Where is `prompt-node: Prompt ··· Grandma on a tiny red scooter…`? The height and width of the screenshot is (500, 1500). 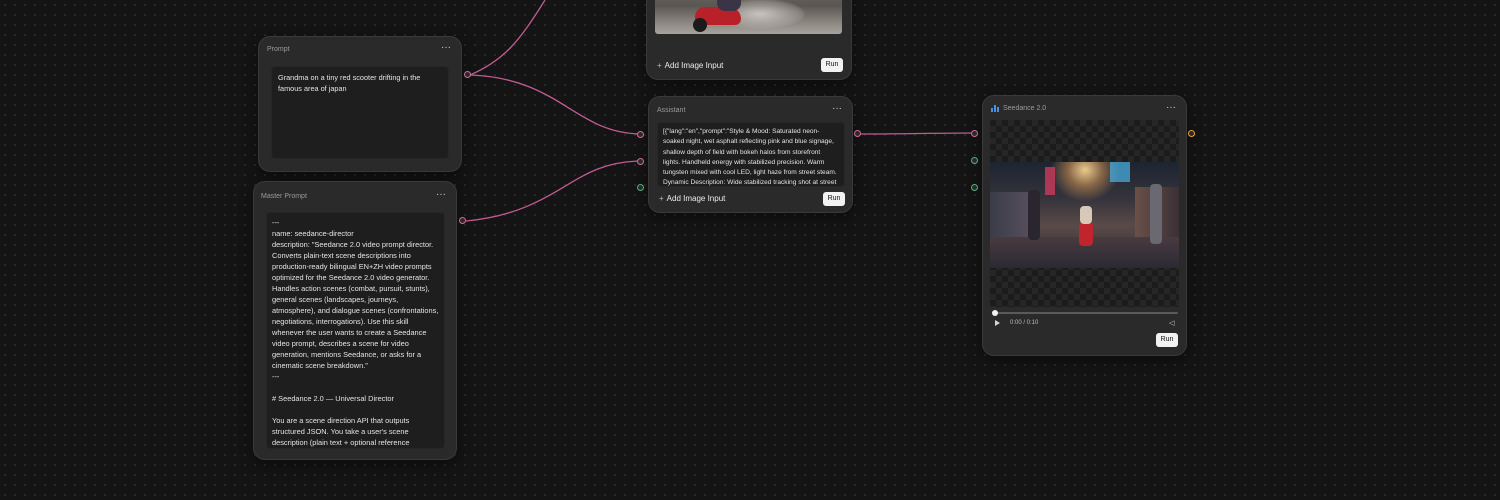
prompt-node: Prompt ··· Grandma on a tiny red scooter… is located at coordinates (360, 104).